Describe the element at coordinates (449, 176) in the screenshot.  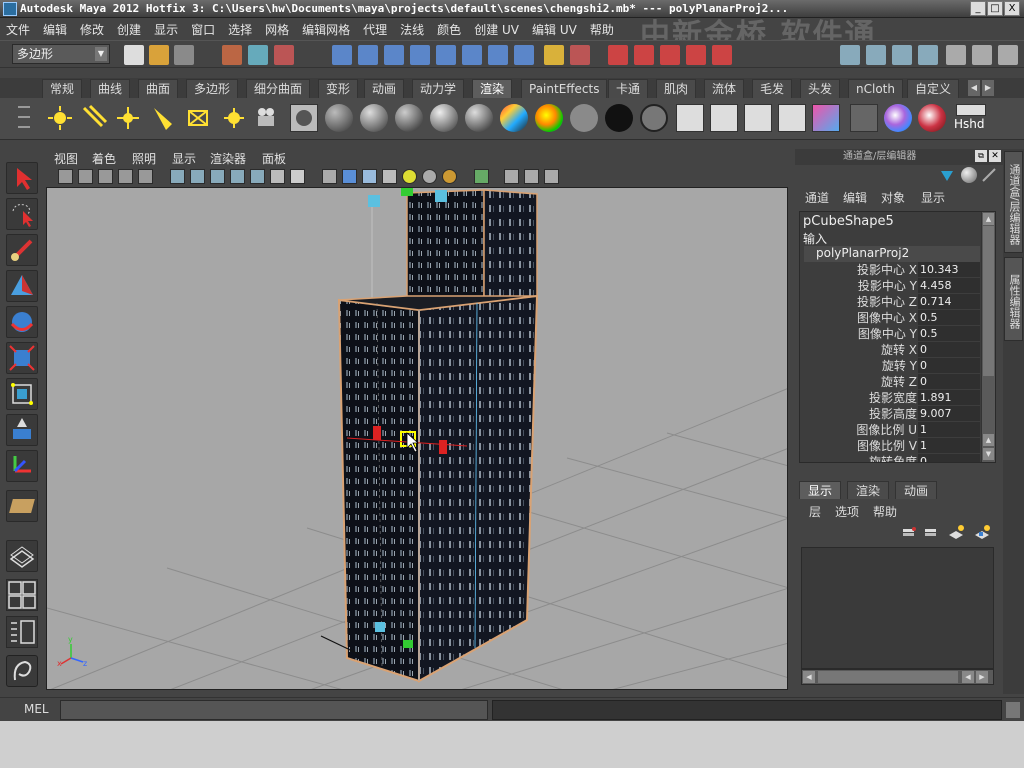
I see `hq-rendering-icon` at that location.